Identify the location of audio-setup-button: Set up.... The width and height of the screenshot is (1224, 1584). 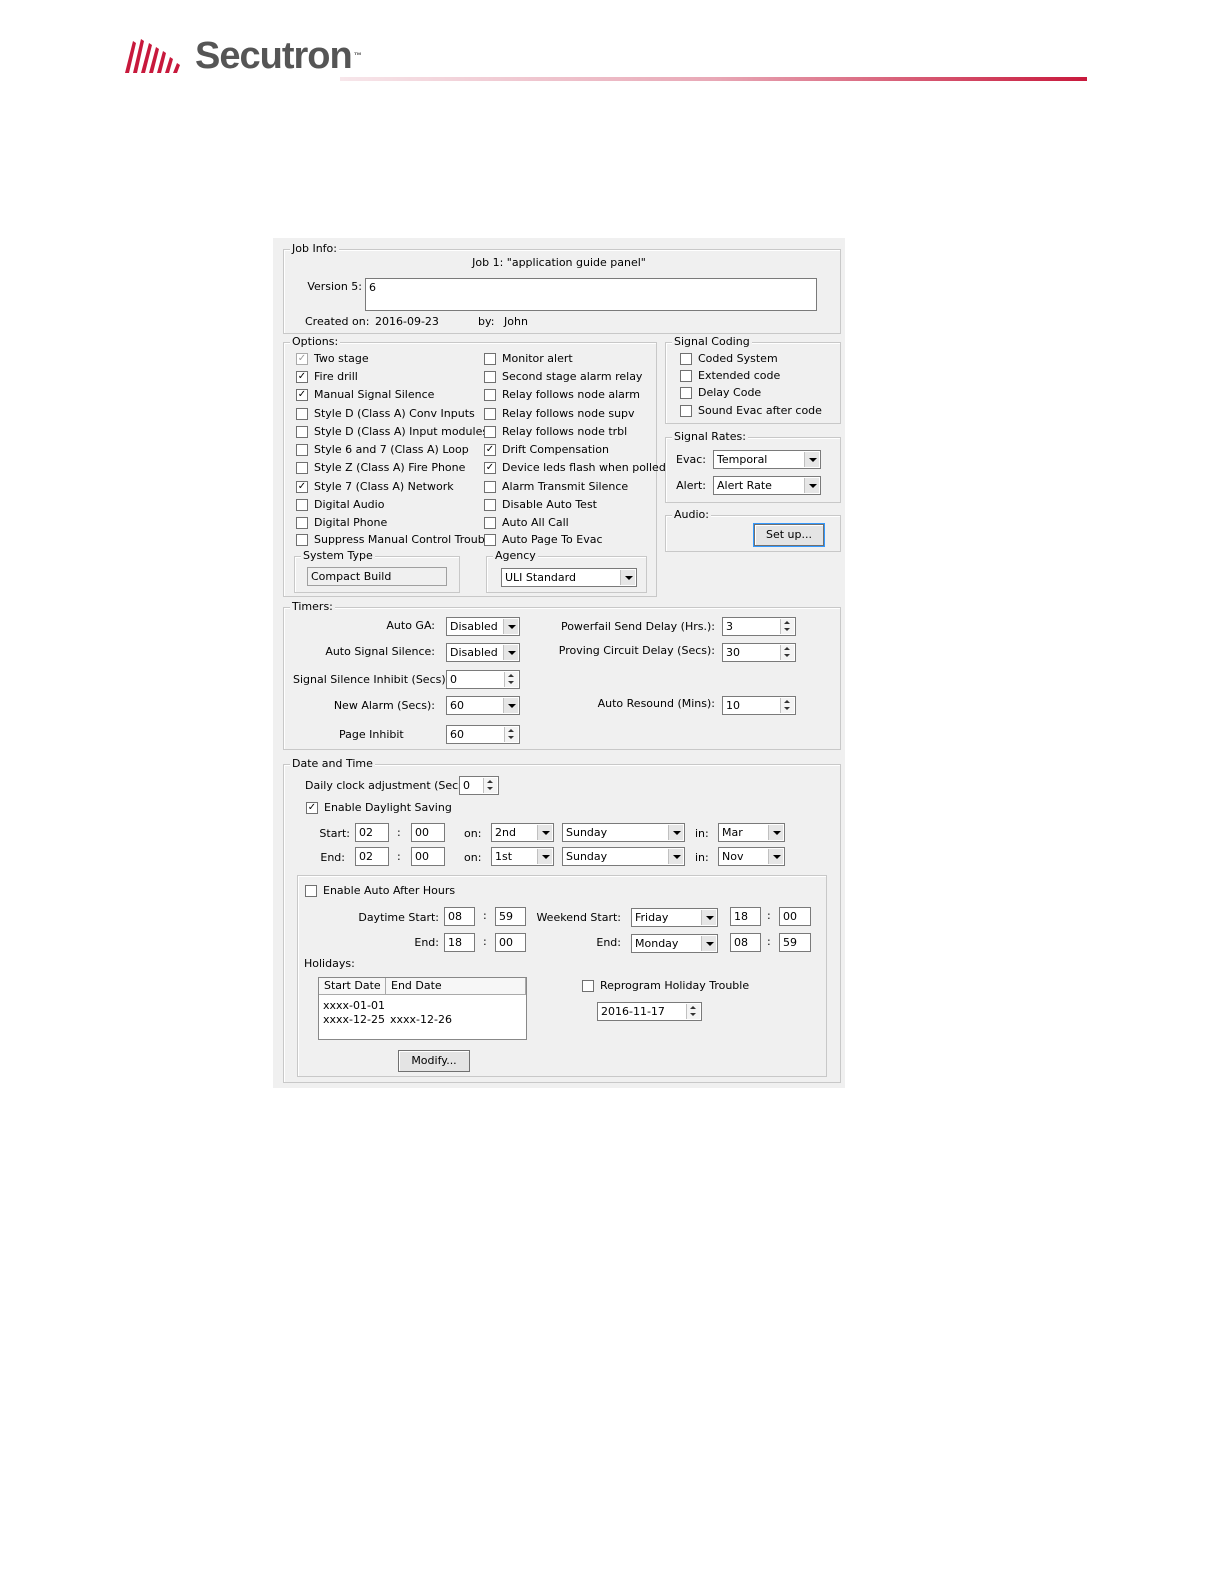
(789, 535).